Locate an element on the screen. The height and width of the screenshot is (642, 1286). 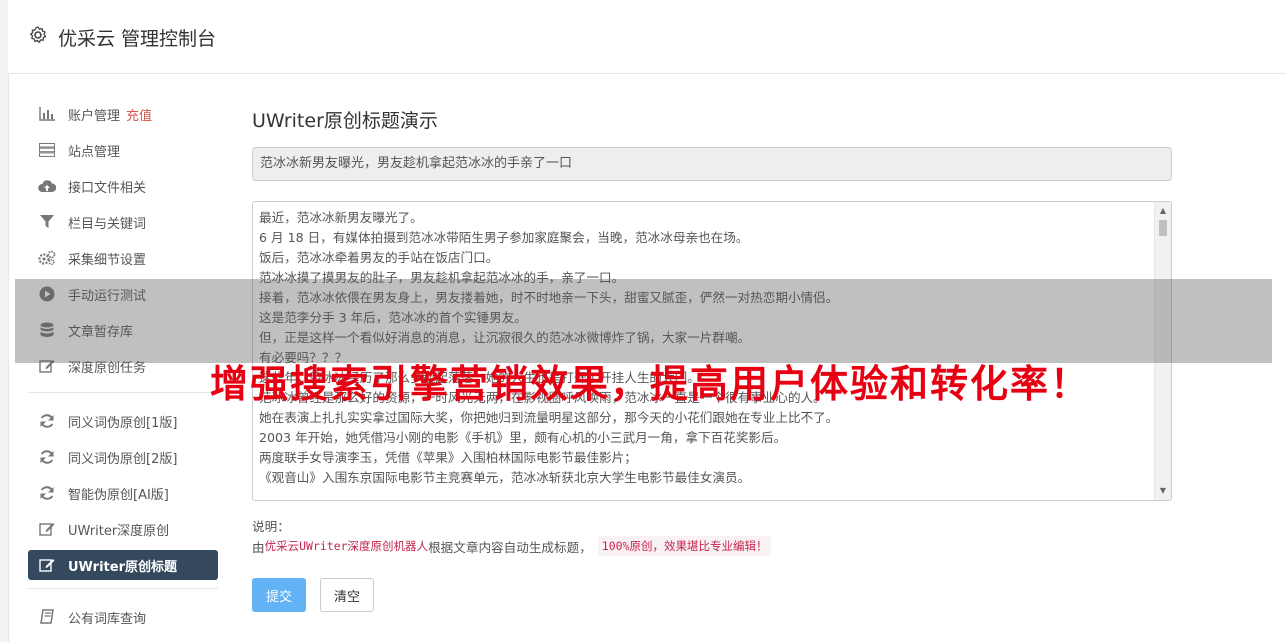
sidebar-item-account: 账户管理 充值 is located at coordinates (123, 114).